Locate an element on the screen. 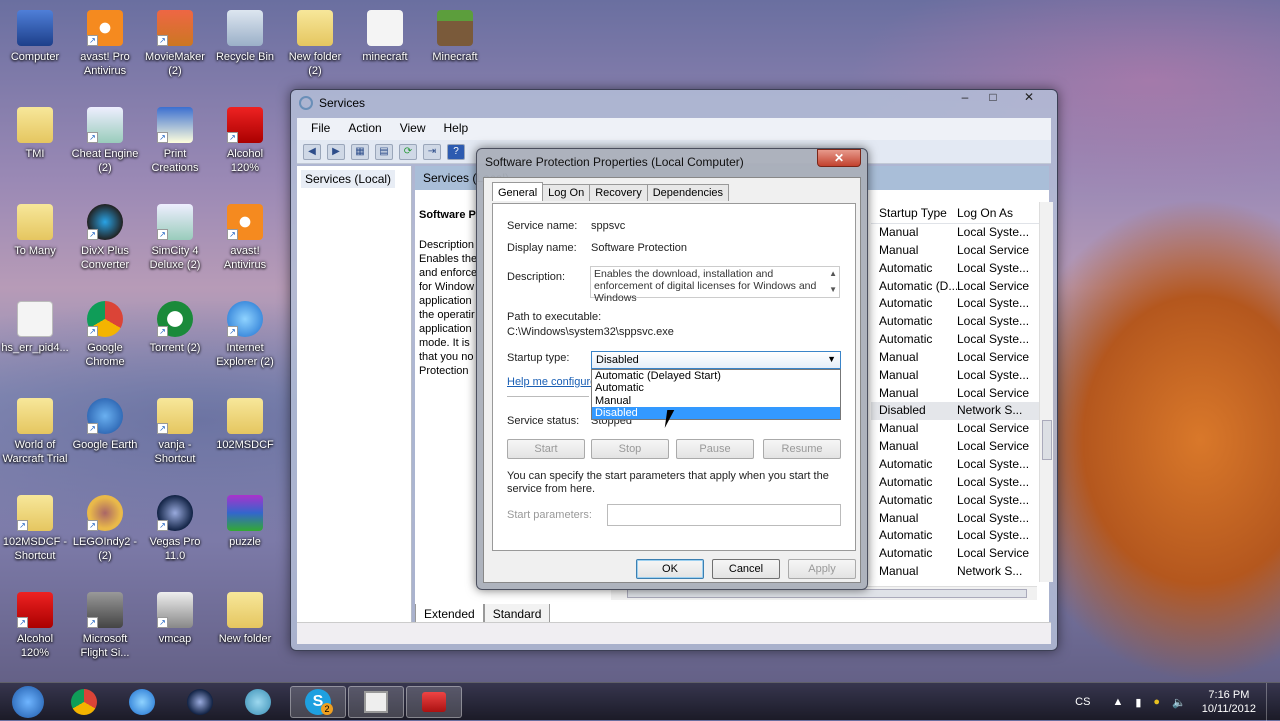 This screenshot has height=721, width=1280. taskbar-services is located at coordinates (434, 702).